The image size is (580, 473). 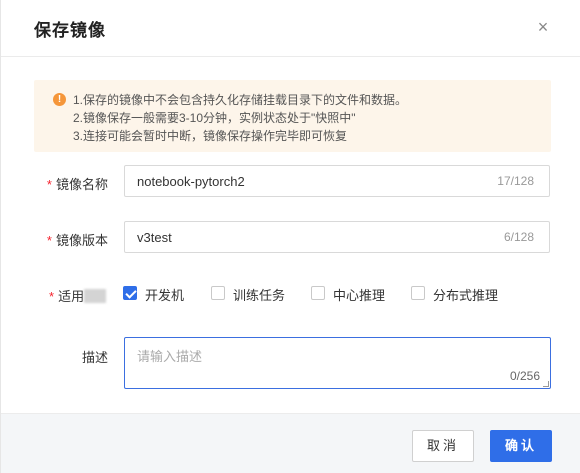 What do you see at coordinates (515, 181) in the screenshot?
I see `image-name-count: 17/128` at bounding box center [515, 181].